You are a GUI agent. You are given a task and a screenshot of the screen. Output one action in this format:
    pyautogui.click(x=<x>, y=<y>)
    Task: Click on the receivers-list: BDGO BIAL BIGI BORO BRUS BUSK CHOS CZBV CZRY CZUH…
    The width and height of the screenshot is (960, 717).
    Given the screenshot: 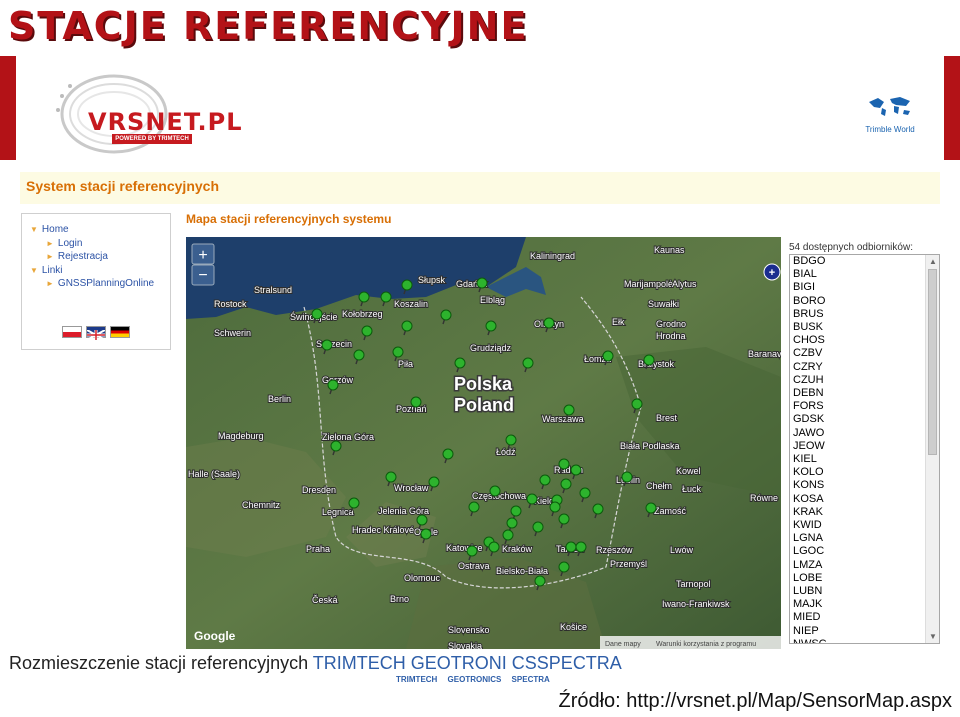 What is the action you would take?
    pyautogui.click(x=864, y=449)
    